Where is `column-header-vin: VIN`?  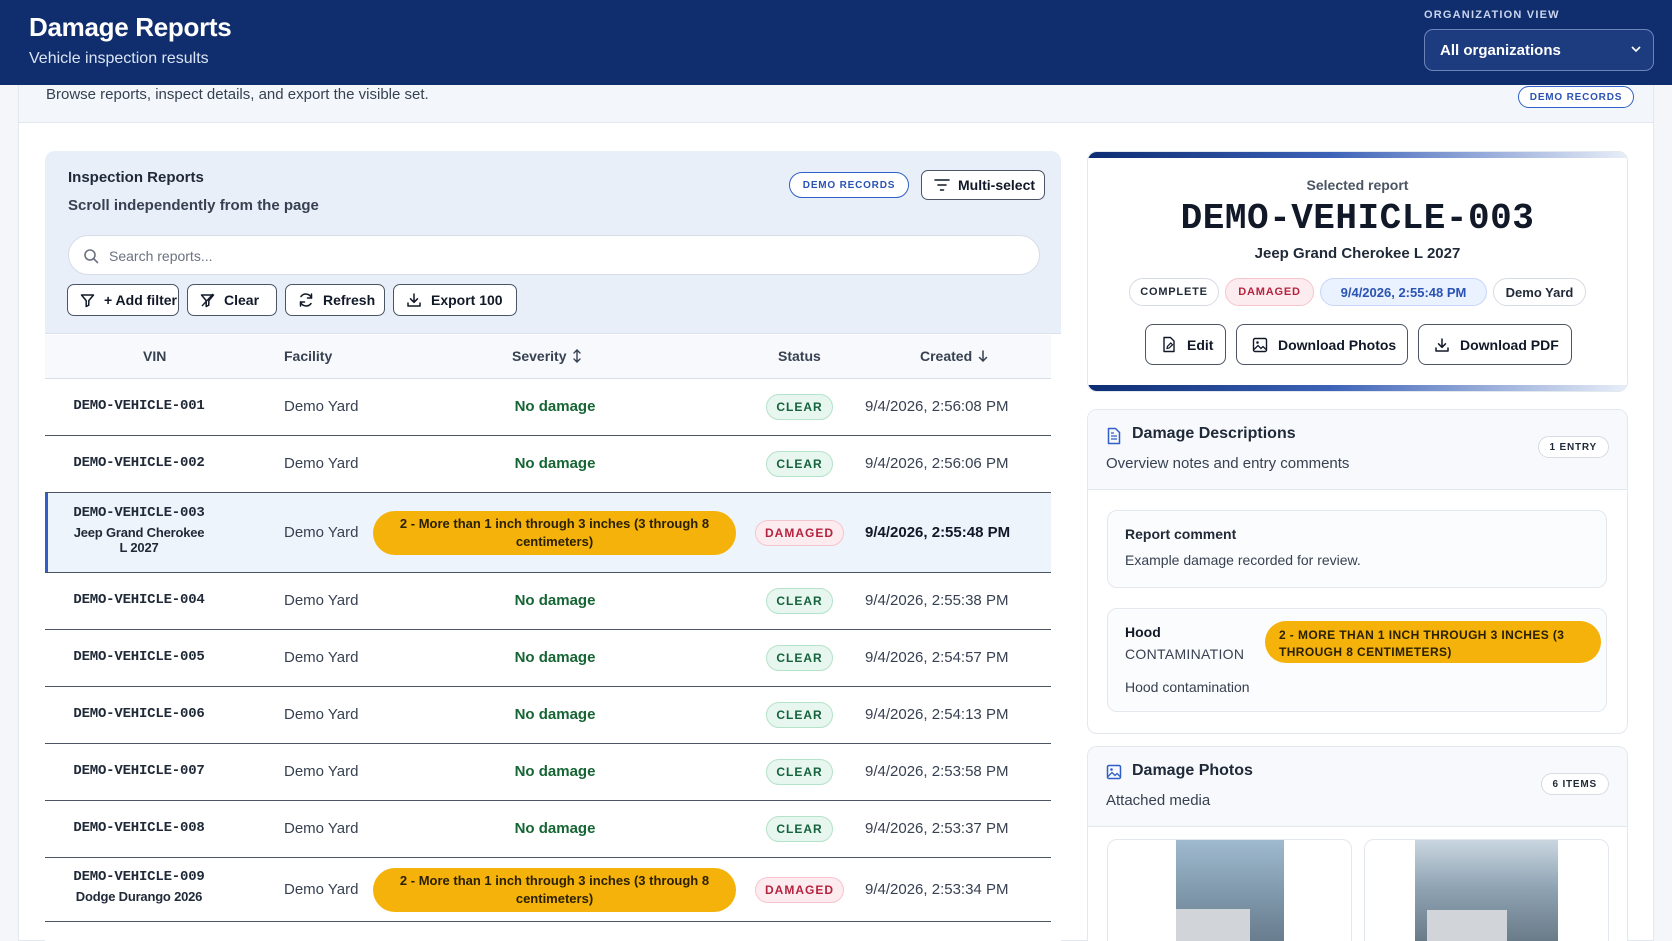
column-header-vin: VIN is located at coordinates (154, 356).